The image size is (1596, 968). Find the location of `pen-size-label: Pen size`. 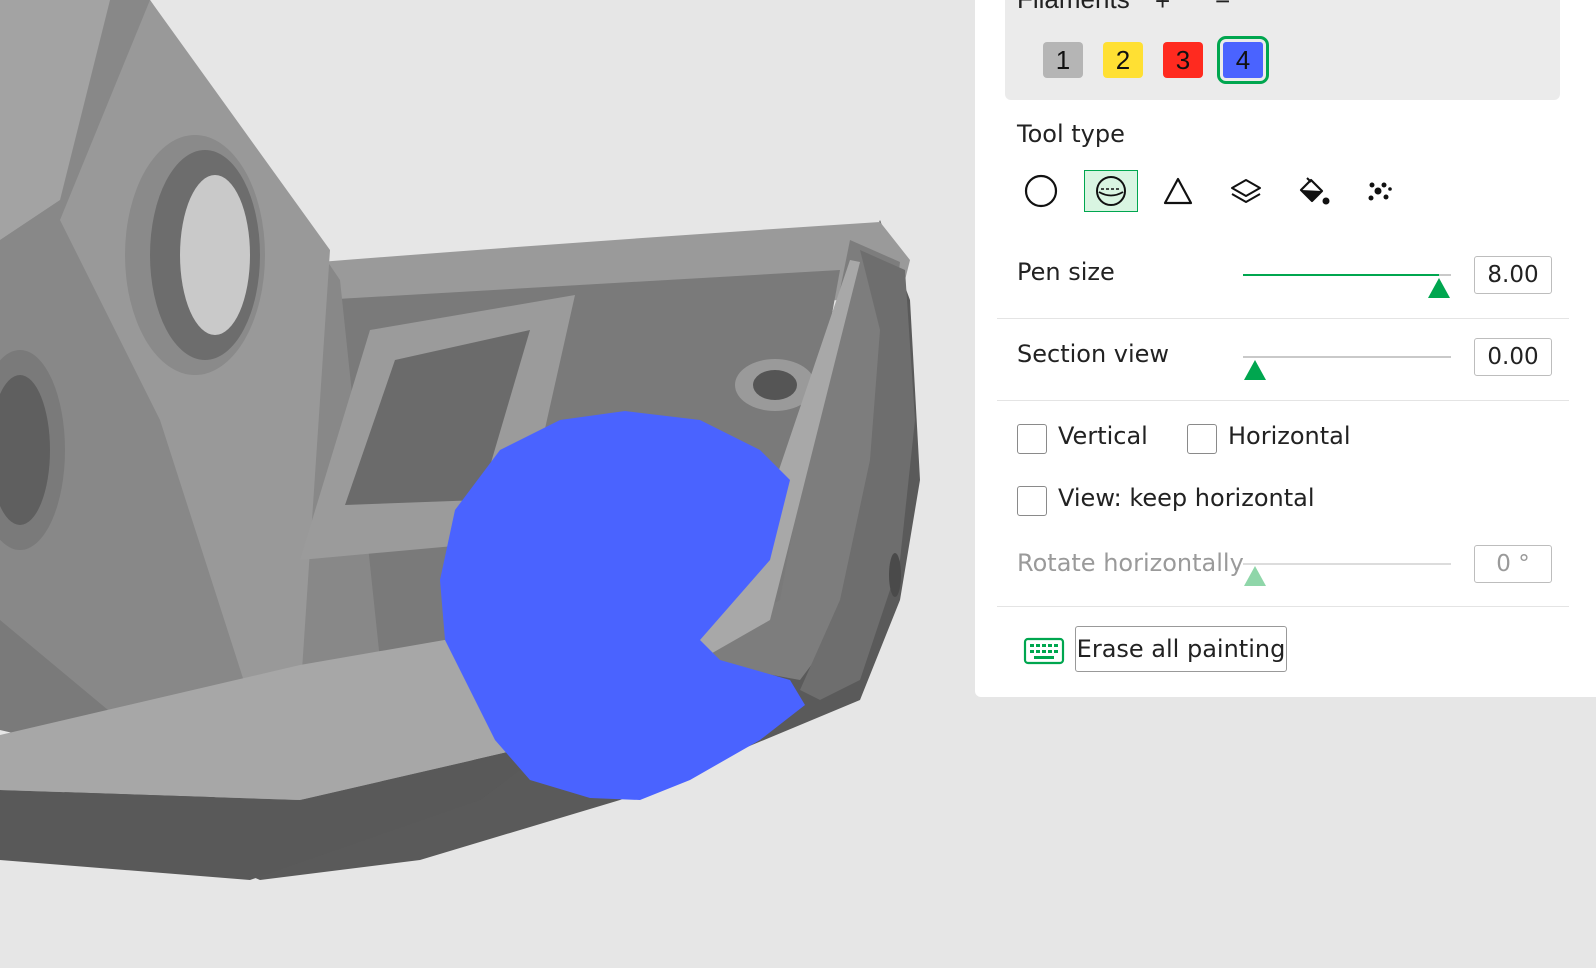

pen-size-label: Pen size is located at coordinates (1066, 272).